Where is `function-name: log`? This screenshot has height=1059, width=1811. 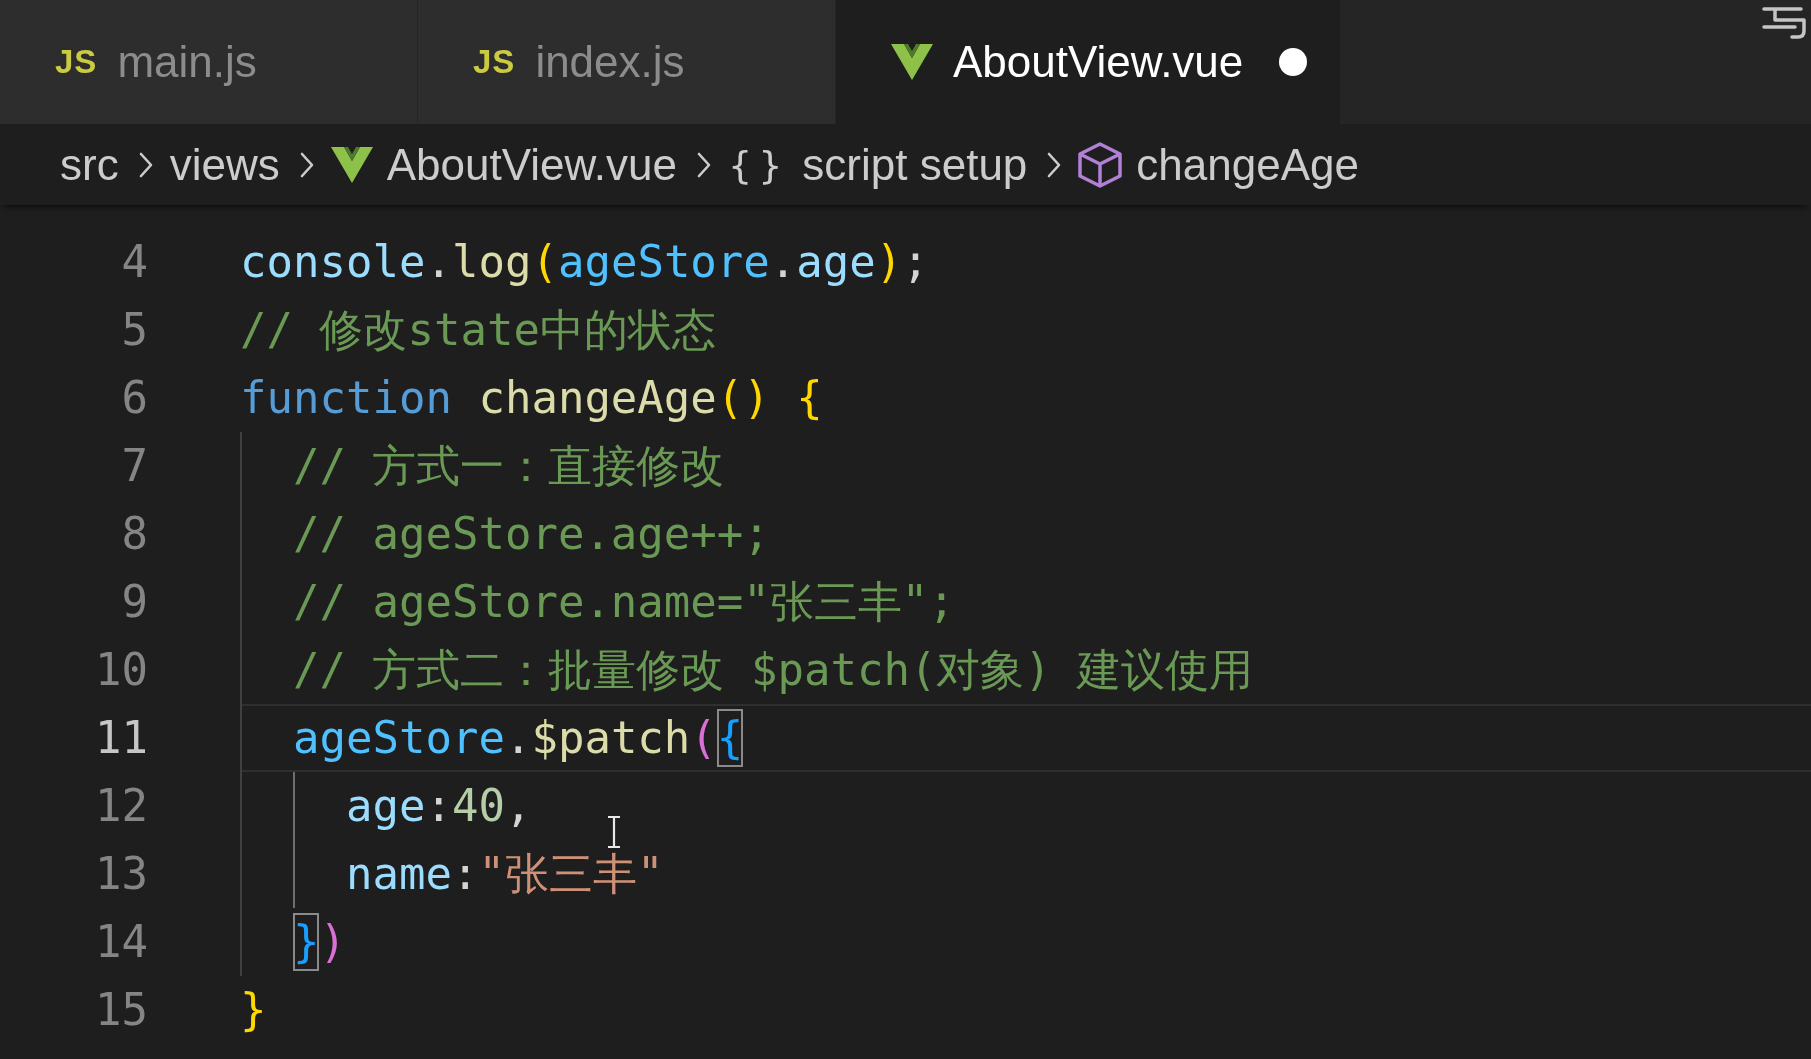
function-name: log is located at coordinates (491, 262).